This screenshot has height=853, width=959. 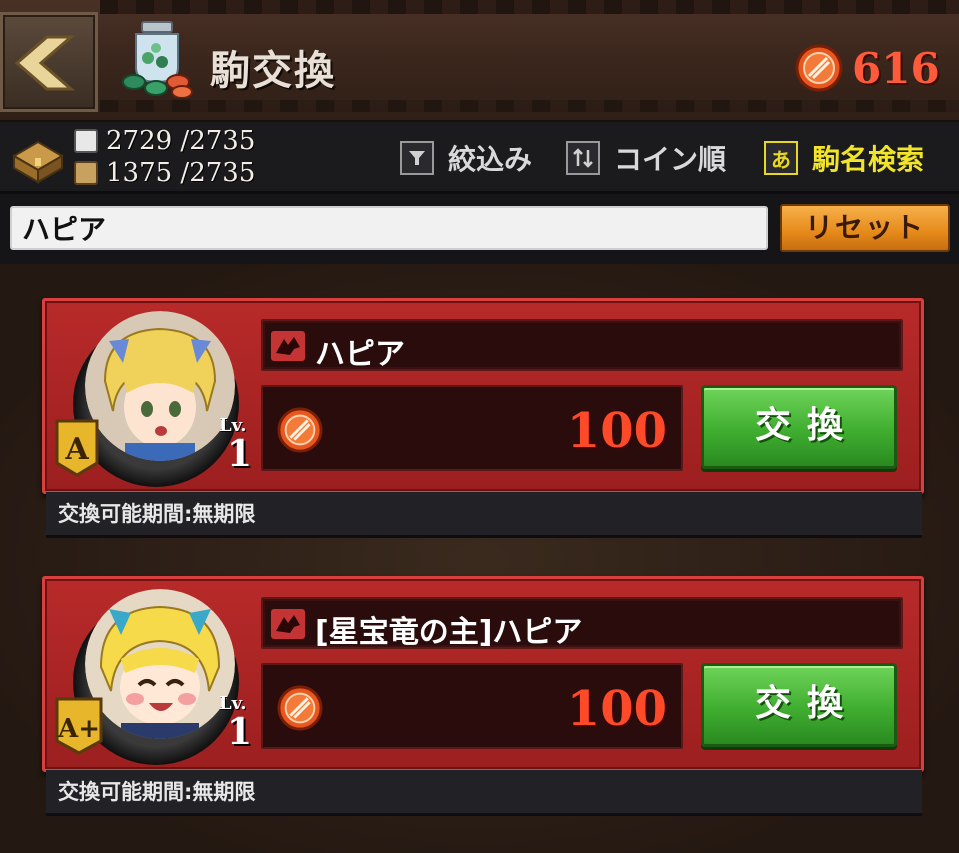 What do you see at coordinates (417, 158) in the screenshot?
I see `filter-icon` at bounding box center [417, 158].